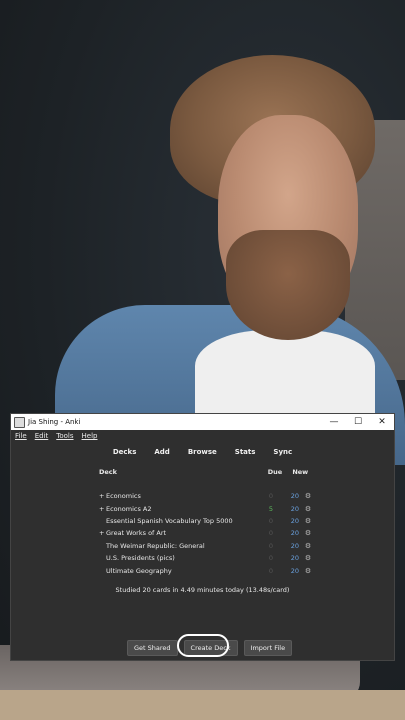 The image size is (405, 720). I want to click on deck-name: U.S. Presidents (pics), so click(140, 558).